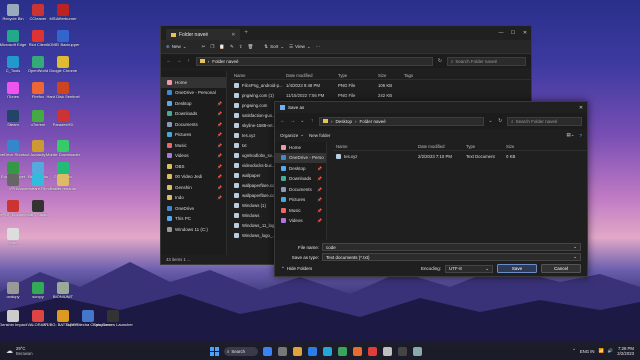 The width and height of the screenshot is (640, 360). I want to click on desktop-icon: OBS Studio, so click(38, 209).